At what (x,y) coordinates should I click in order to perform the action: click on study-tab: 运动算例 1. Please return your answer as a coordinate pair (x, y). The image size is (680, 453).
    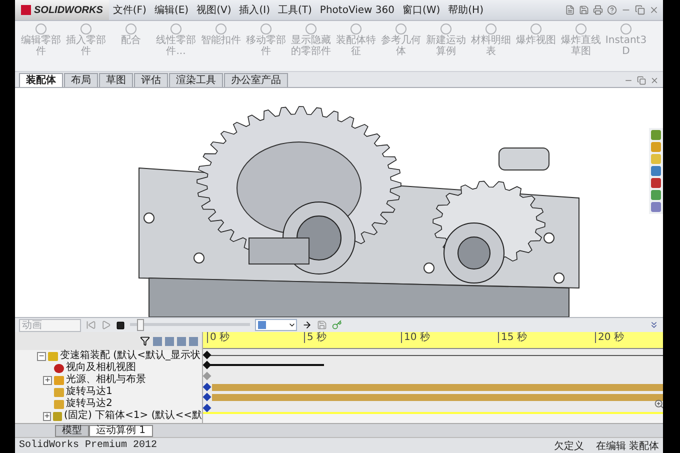
    Looking at the image, I should click on (121, 431).